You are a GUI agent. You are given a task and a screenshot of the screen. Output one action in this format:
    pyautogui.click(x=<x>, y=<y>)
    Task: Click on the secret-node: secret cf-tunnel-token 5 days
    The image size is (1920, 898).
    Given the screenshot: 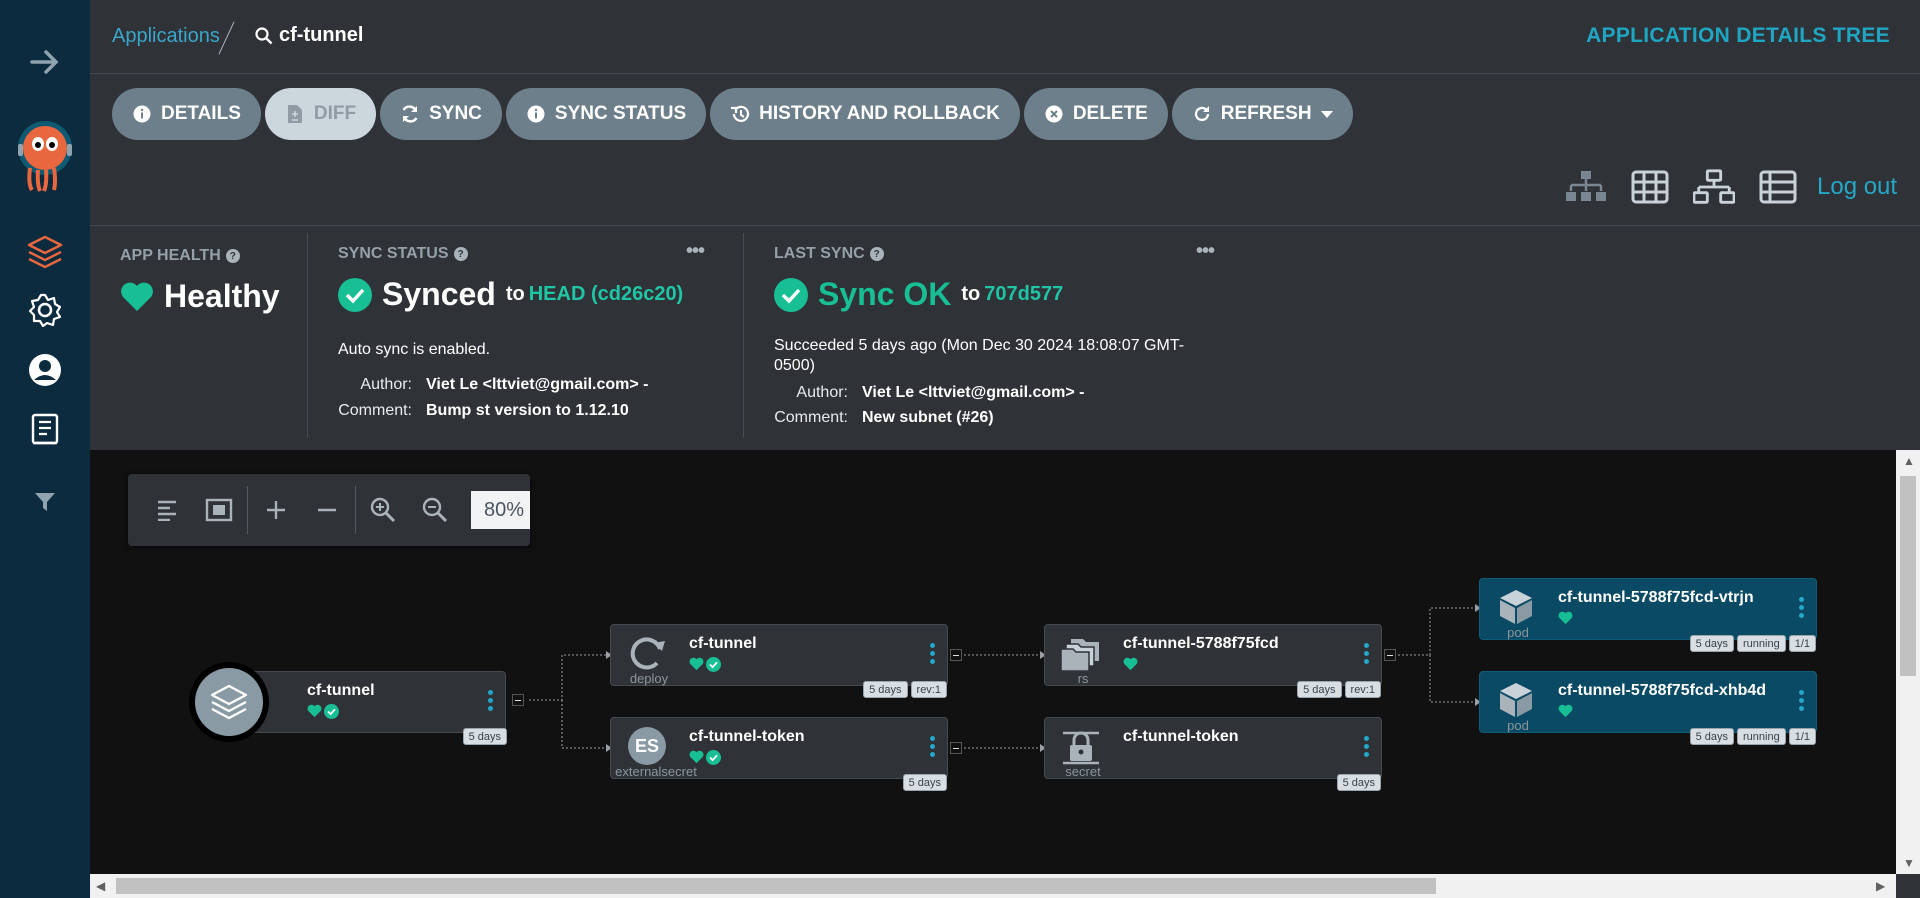 What is the action you would take?
    pyautogui.click(x=1213, y=754)
    